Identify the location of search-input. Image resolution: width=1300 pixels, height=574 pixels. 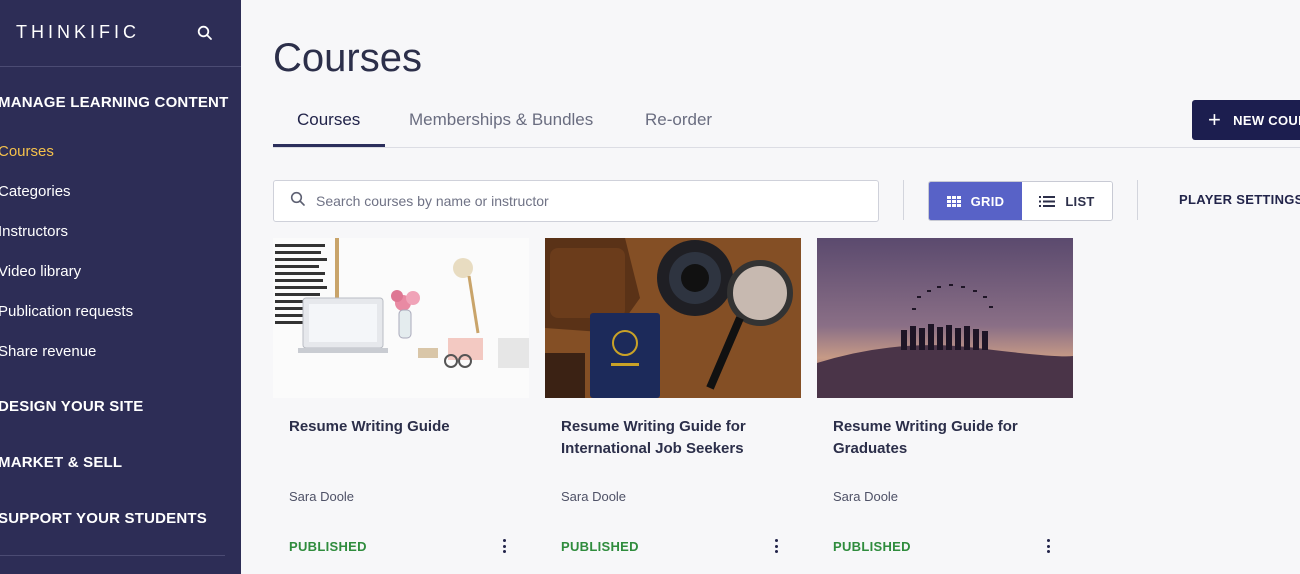
(586, 201).